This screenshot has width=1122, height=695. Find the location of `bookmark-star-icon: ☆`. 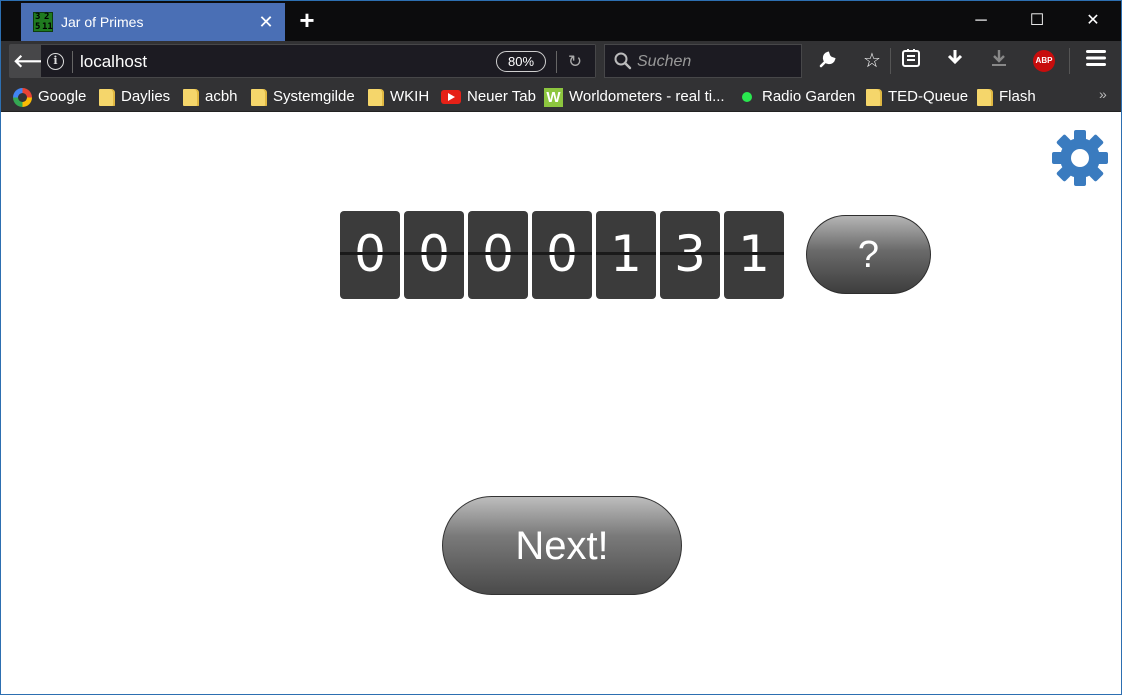

bookmark-star-icon: ☆ is located at coordinates (872, 61).